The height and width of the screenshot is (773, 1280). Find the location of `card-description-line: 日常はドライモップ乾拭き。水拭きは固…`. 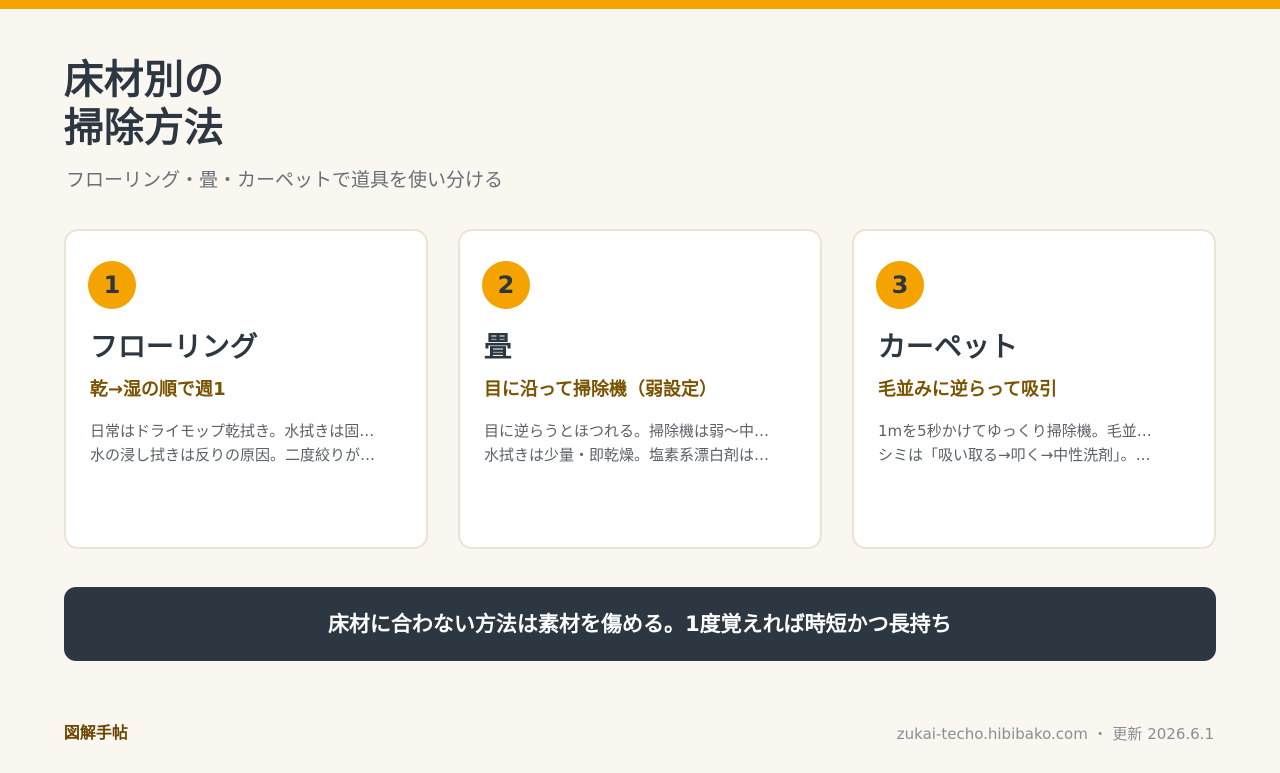

card-description-line: 日常はドライモップ乾拭き。水拭きは固… is located at coordinates (232, 431).